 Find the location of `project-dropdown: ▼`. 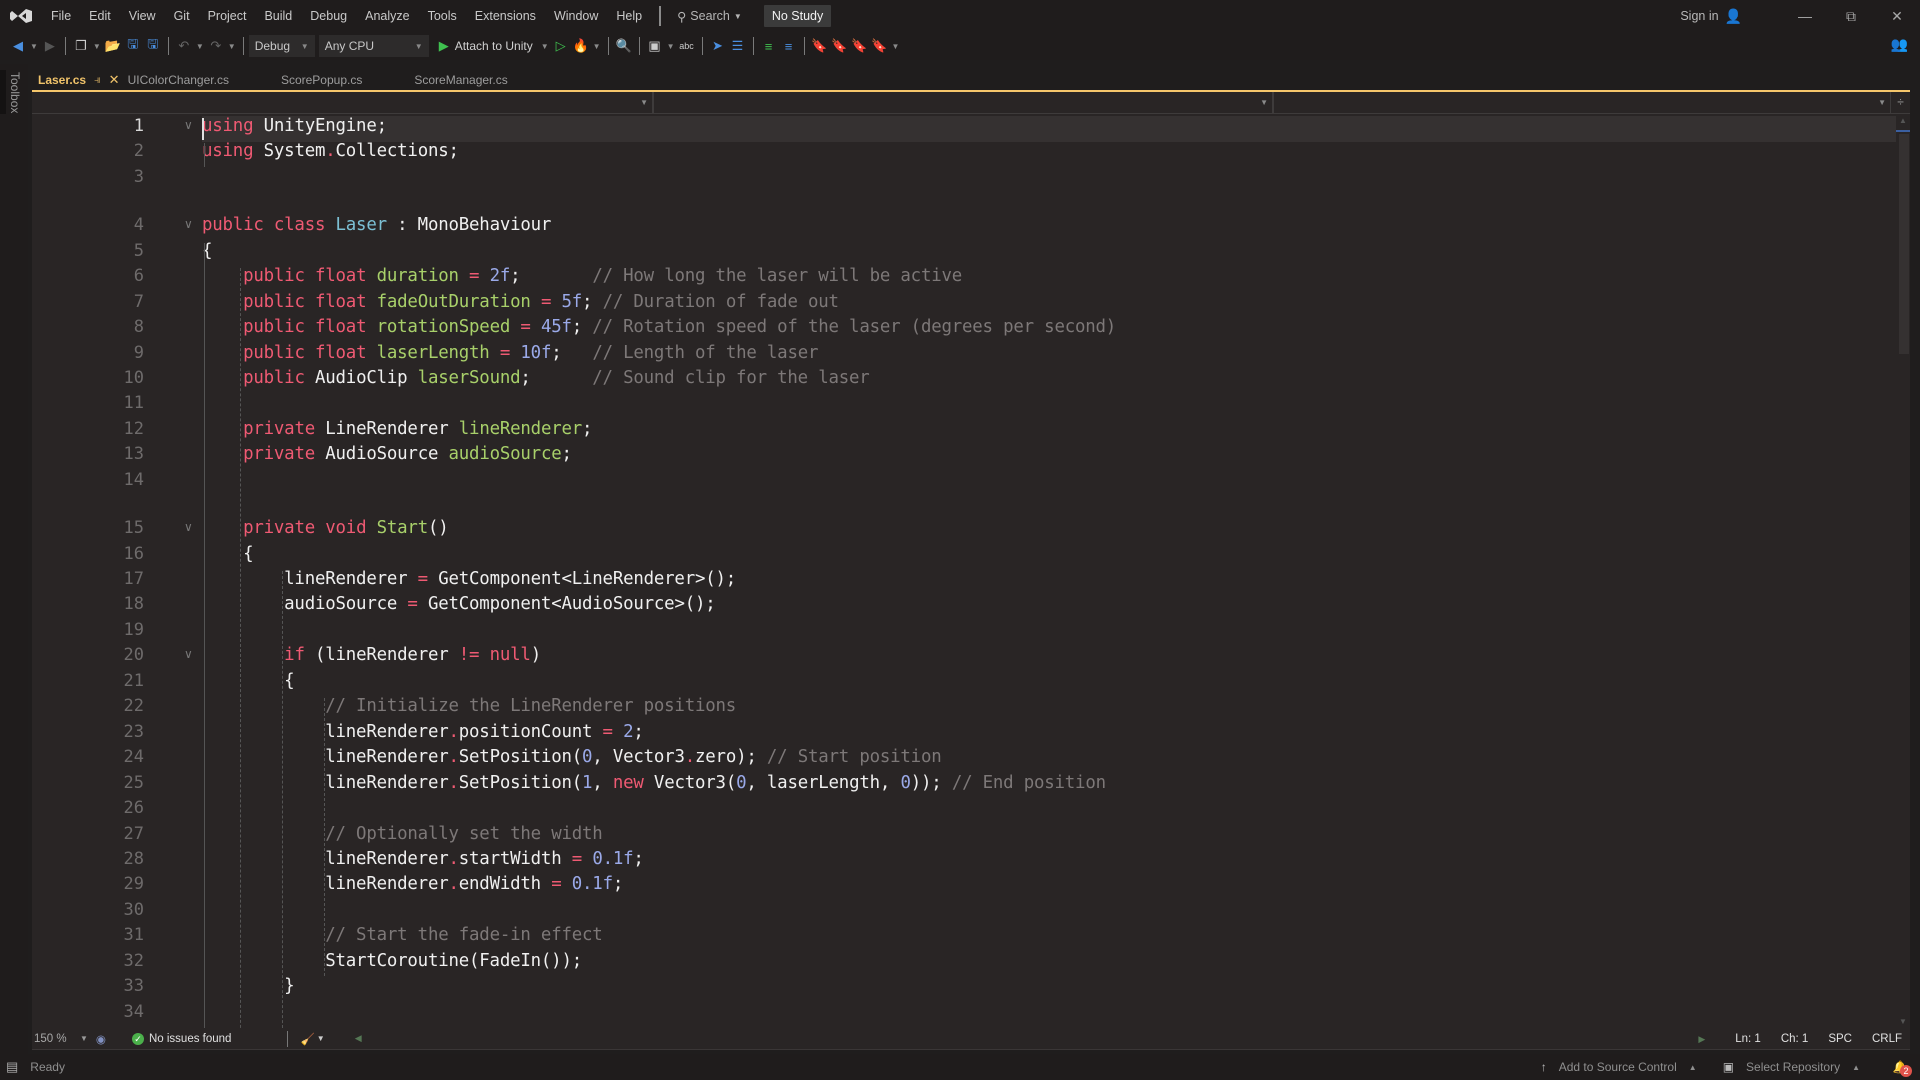

project-dropdown: ▼ is located at coordinates (343, 102).